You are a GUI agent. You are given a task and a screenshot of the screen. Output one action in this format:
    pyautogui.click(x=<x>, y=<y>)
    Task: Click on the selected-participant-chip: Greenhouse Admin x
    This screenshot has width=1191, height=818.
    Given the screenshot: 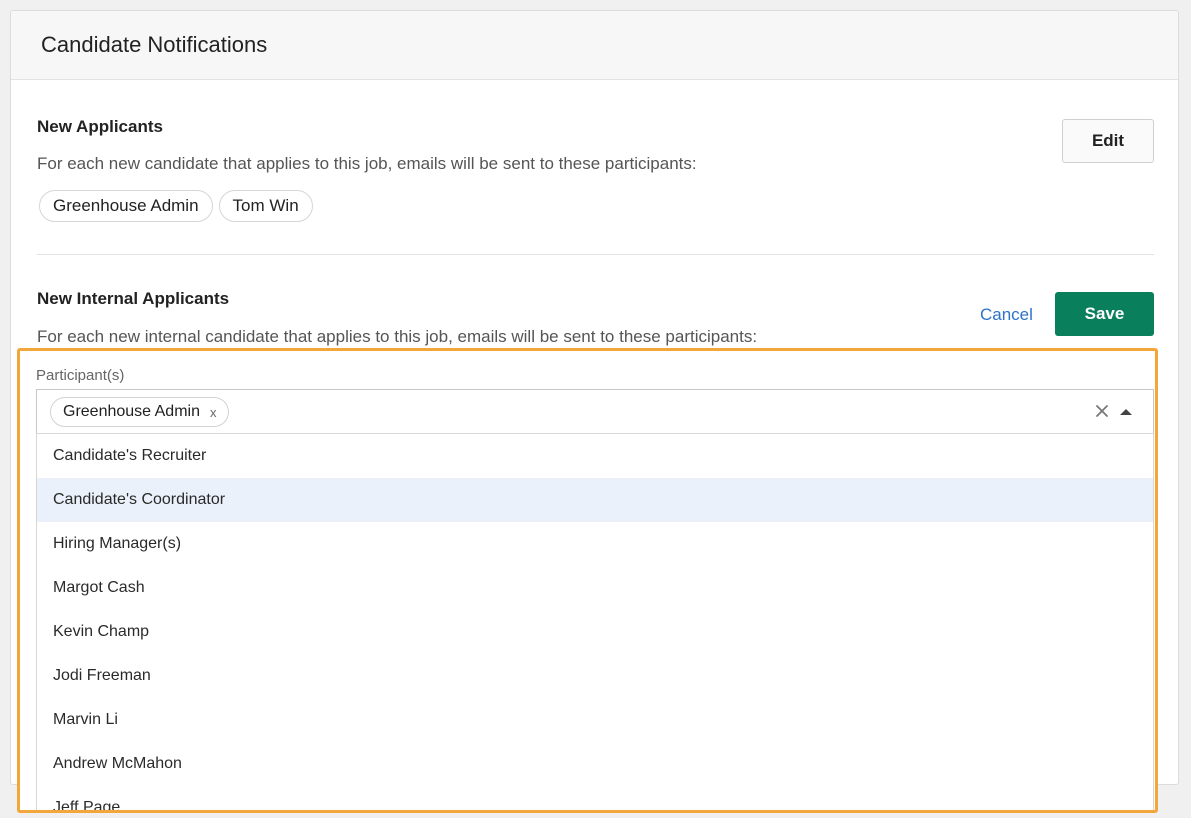 What is the action you would take?
    pyautogui.click(x=140, y=412)
    